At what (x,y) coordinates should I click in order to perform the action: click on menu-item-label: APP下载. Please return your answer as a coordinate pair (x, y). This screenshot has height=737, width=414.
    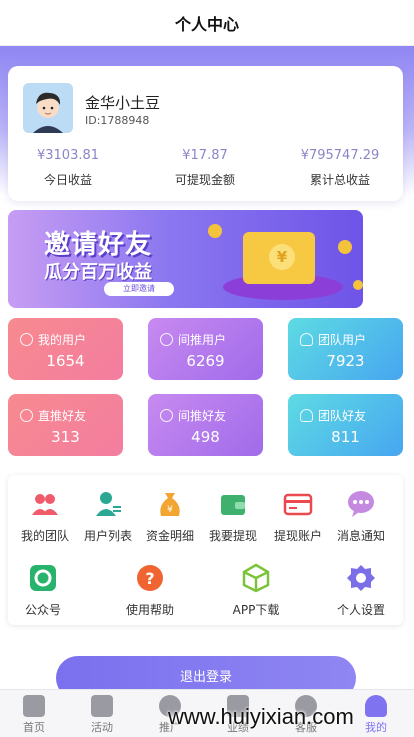
    Looking at the image, I should click on (256, 610).